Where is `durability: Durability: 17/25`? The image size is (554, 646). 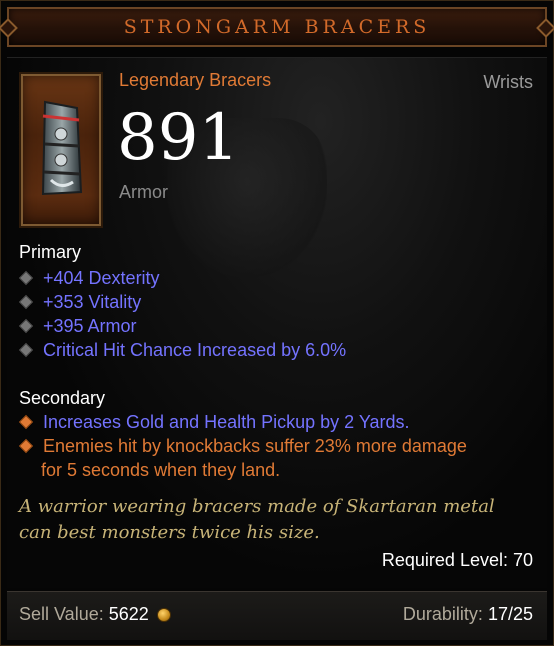
durability: Durability: 17/25 is located at coordinates (468, 614).